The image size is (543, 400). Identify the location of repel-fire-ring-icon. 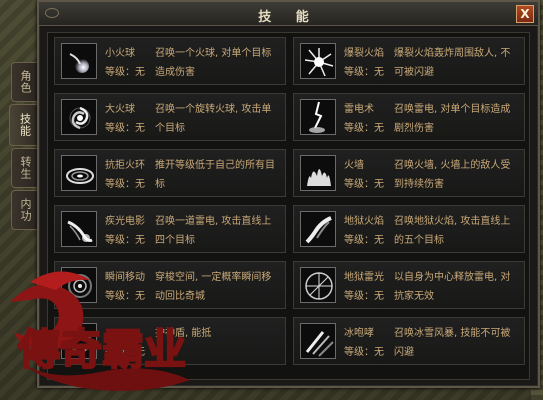
(79, 173).